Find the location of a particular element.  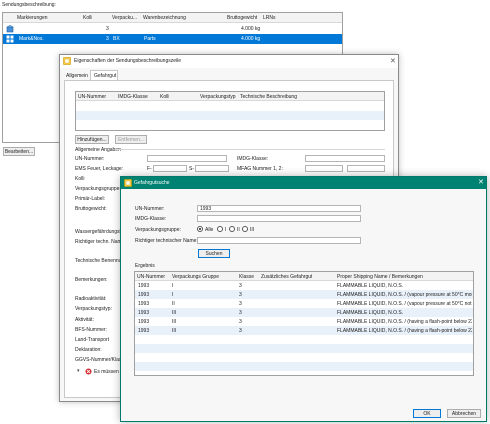

techname-label: Richtiger techn. Name is located at coordinates (100, 242).